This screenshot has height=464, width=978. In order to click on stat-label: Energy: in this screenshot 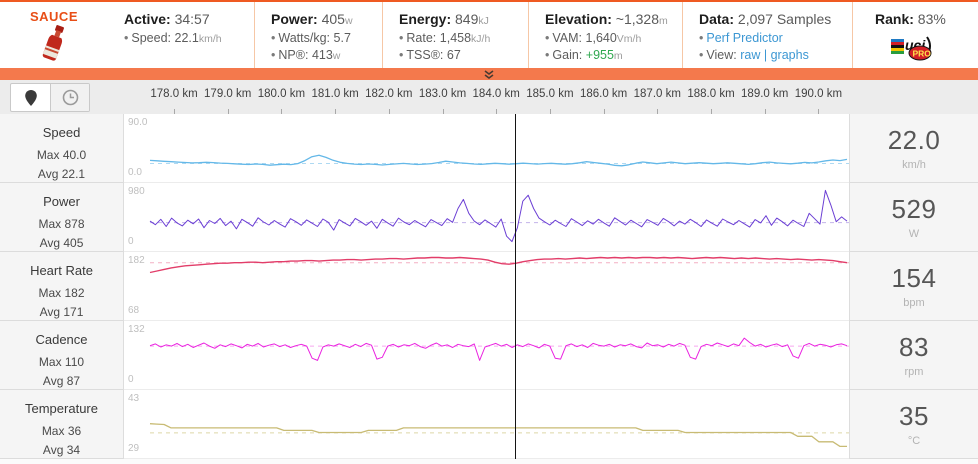, I will do `click(425, 19)`.